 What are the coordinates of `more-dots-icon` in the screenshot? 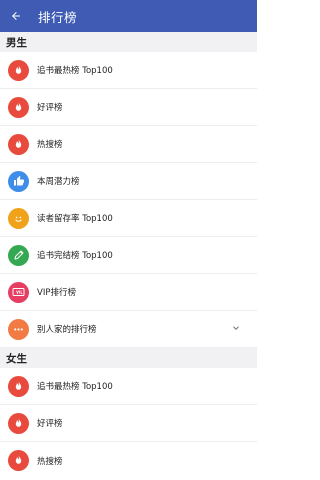 It's located at (18, 329).